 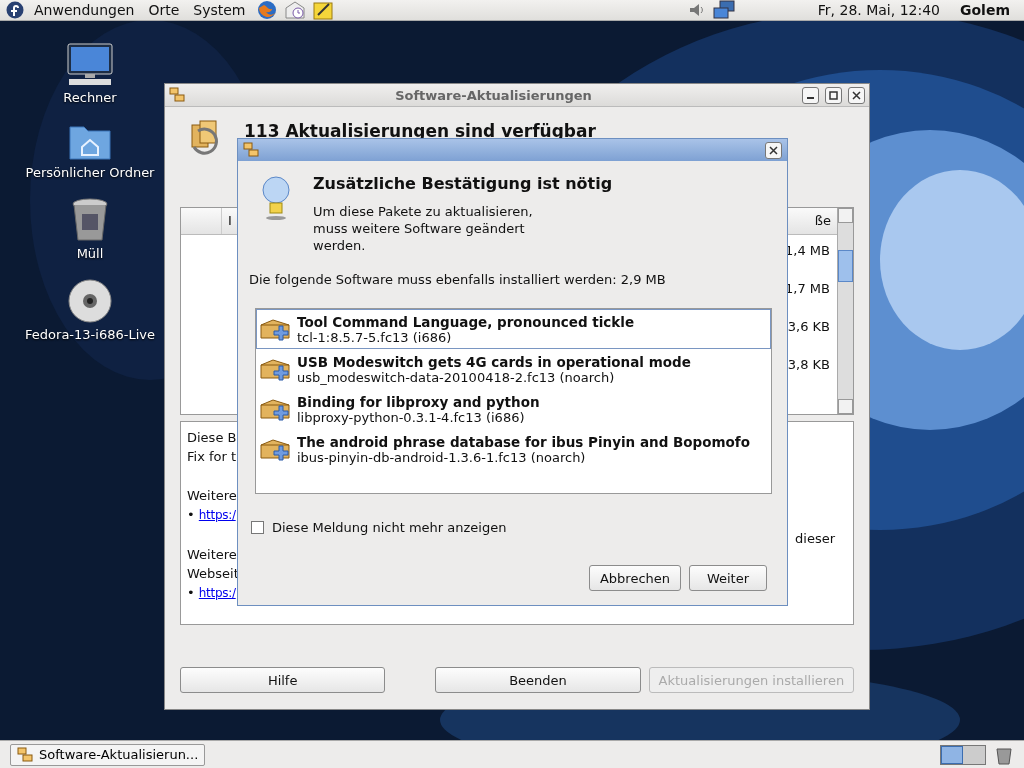 I want to click on package-id: tcl-1:8.5.7-5.fc13 (i686), so click(x=374, y=337).